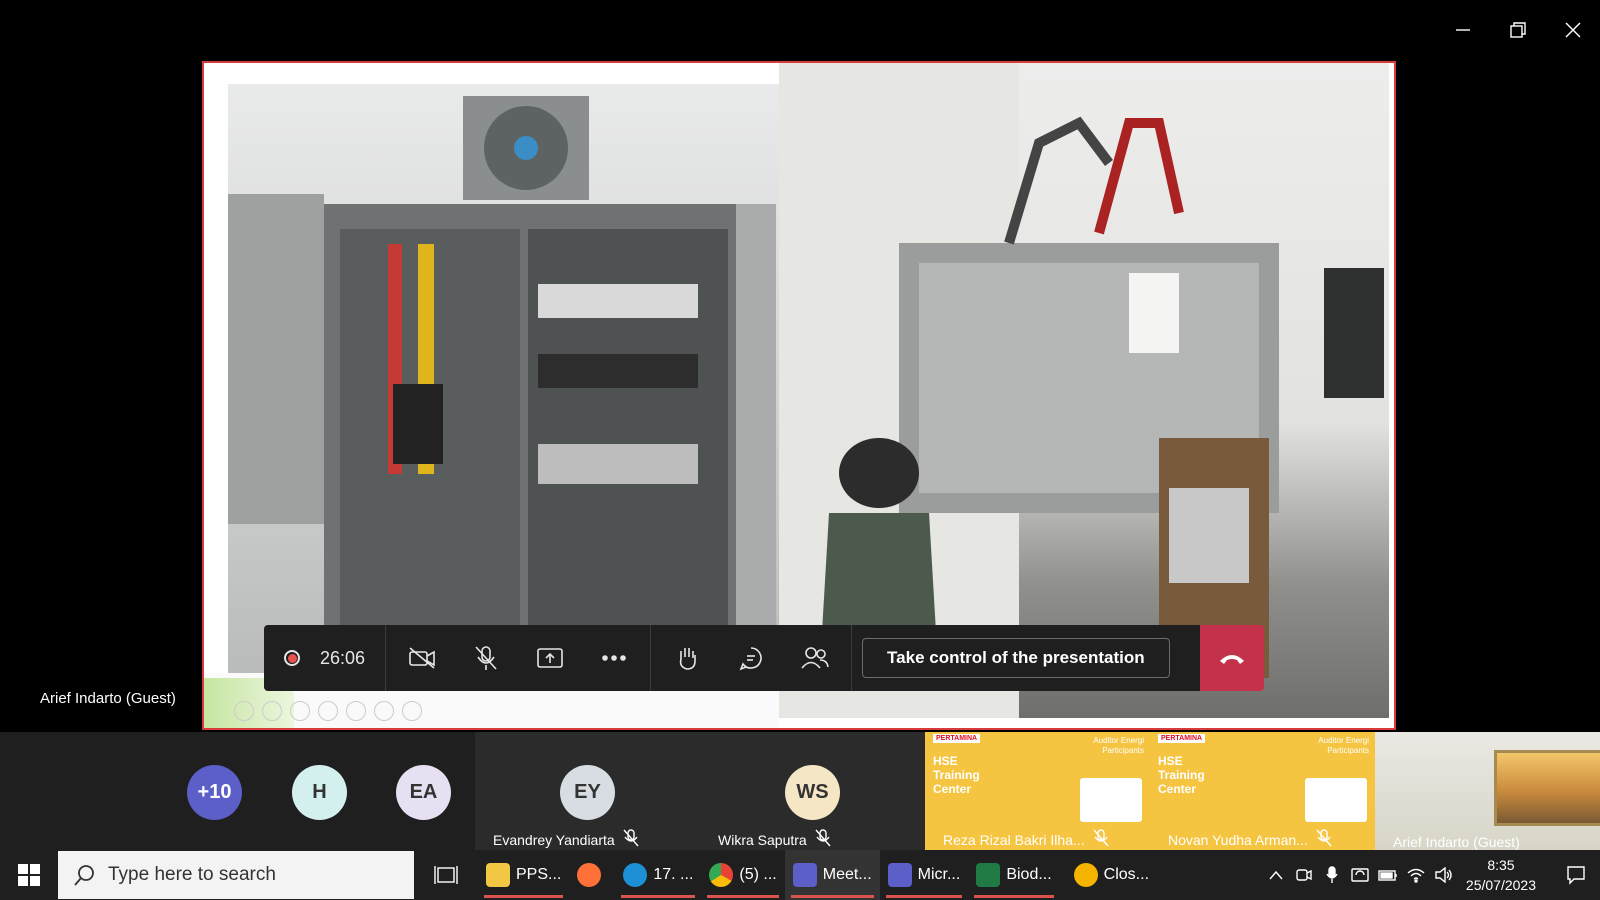 This screenshot has width=1600, height=900. I want to click on search-placeholder: Type here to search, so click(192, 874).